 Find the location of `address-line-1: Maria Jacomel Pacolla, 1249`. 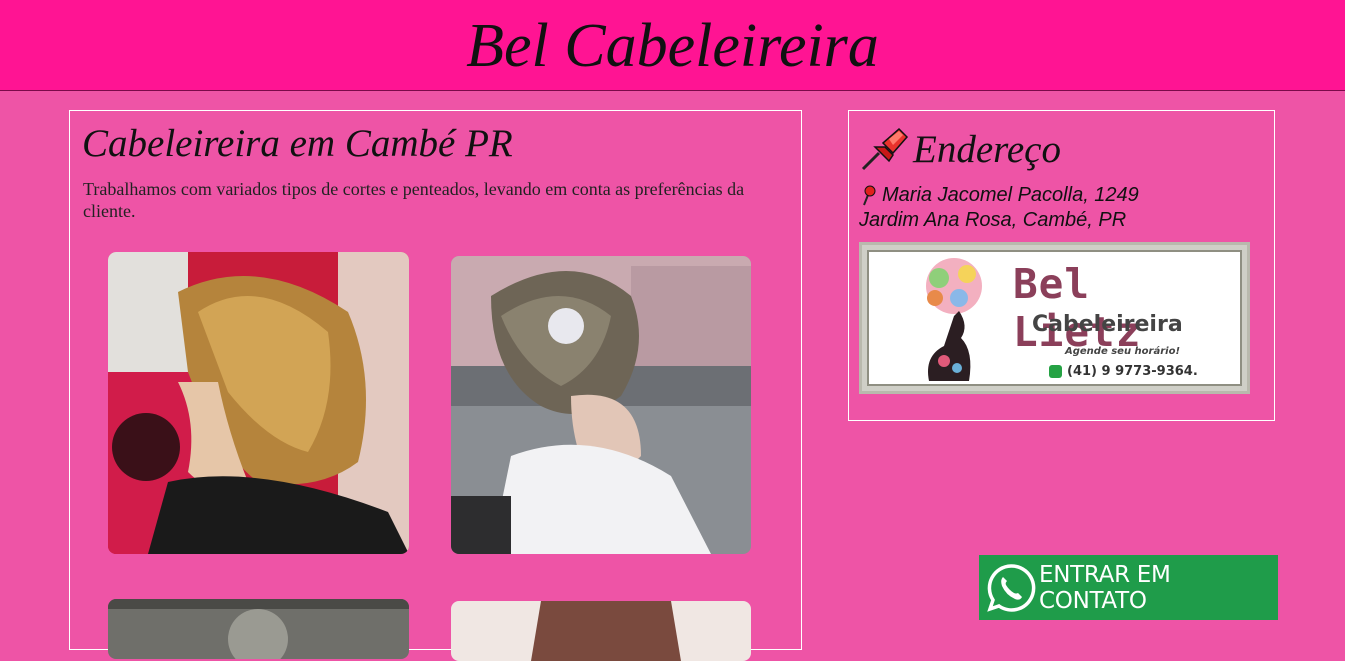

address-line-1: Maria Jacomel Pacolla, 1249 is located at coordinates (999, 195).